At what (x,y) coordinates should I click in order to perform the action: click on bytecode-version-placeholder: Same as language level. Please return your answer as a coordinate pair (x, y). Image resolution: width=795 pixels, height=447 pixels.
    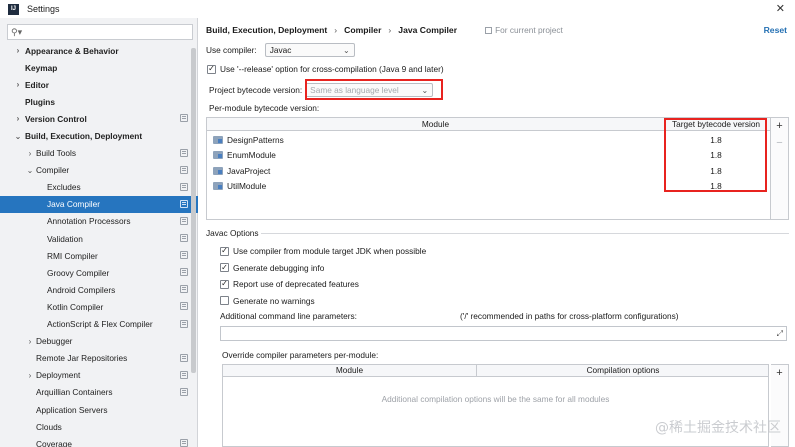
    Looking at the image, I should click on (354, 90).